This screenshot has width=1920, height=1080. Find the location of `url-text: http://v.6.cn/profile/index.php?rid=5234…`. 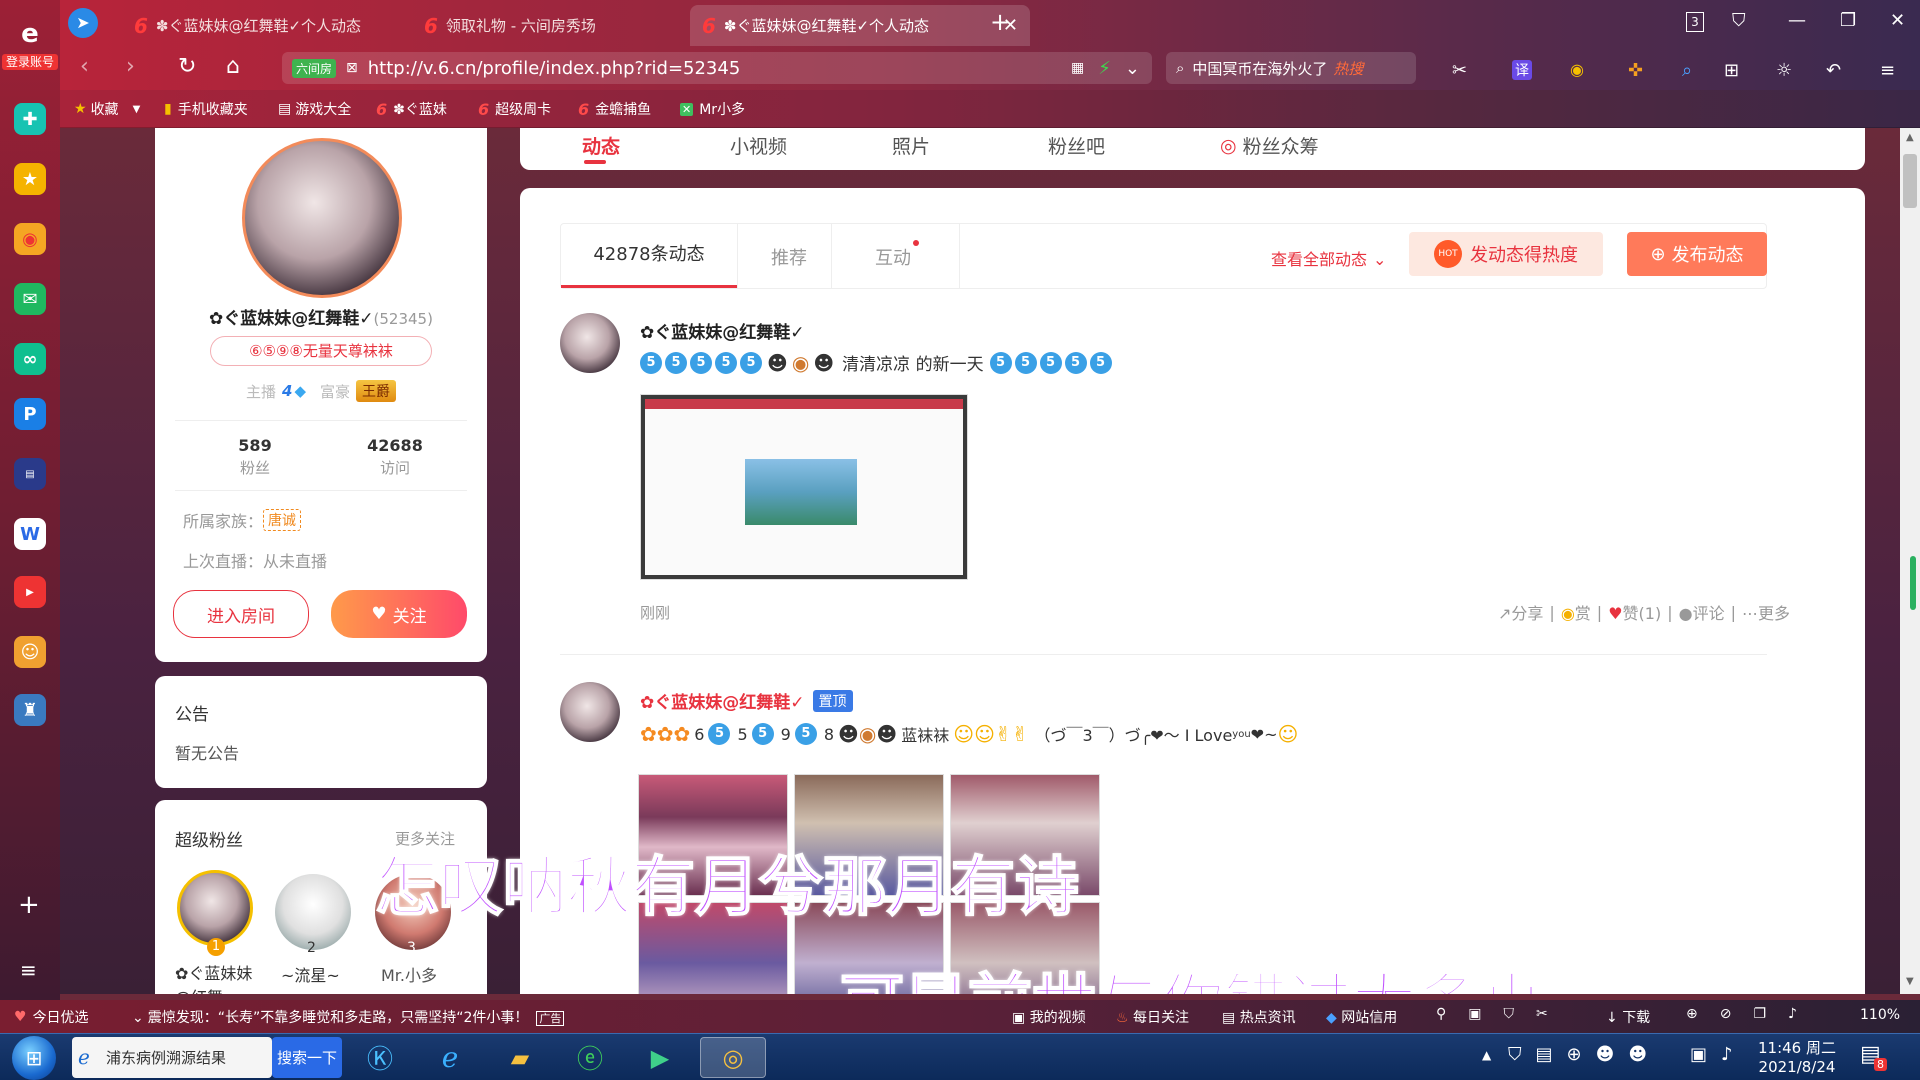

url-text: http://v.6.cn/profile/index.php?rid=5234… is located at coordinates (554, 68).